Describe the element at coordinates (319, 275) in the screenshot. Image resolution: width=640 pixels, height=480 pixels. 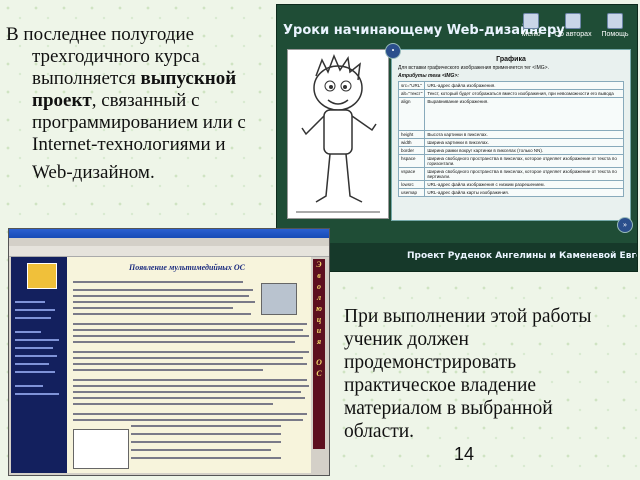
I see `banner-letter: в` at that location.